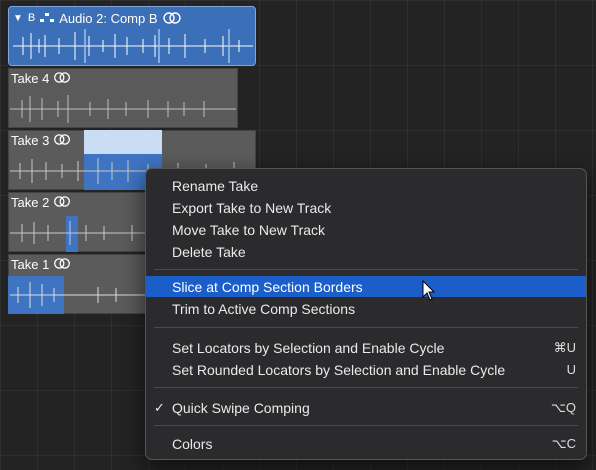  What do you see at coordinates (366, 251) in the screenshot?
I see `menu-item-delete-take: Delete Take` at bounding box center [366, 251].